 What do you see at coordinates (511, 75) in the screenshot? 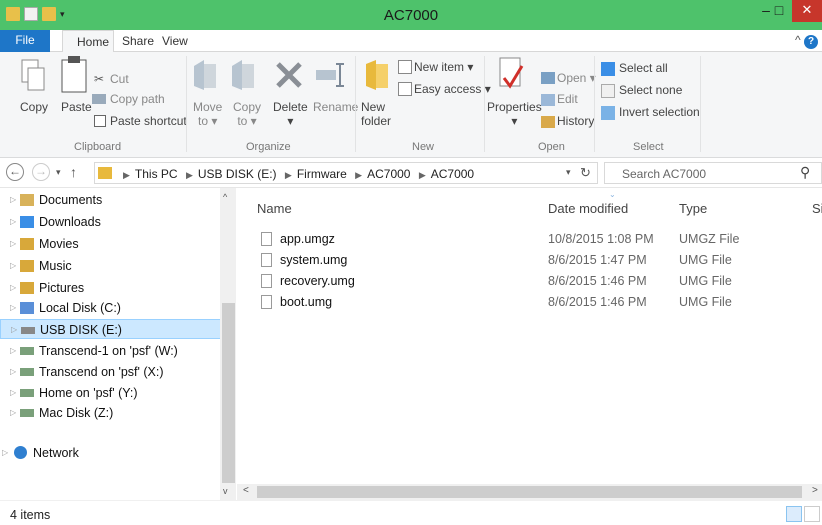
I see `properties-icon` at bounding box center [511, 75].